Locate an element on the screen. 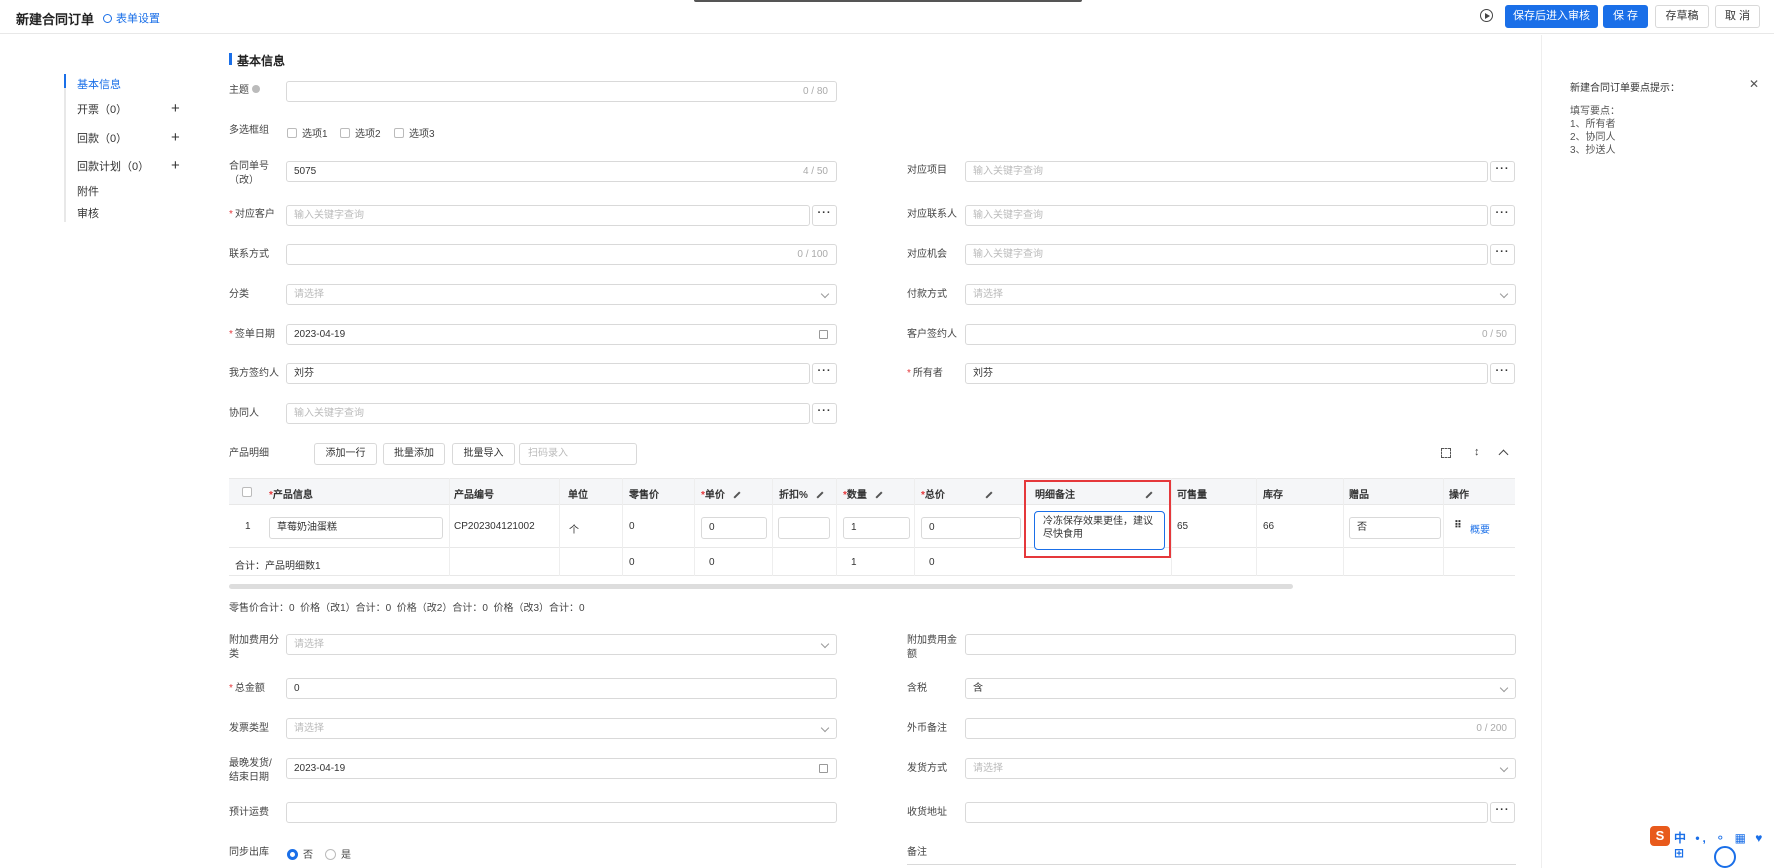 The height and width of the screenshot is (868, 1774). ship-method-select: 请选择 is located at coordinates (1240, 768).